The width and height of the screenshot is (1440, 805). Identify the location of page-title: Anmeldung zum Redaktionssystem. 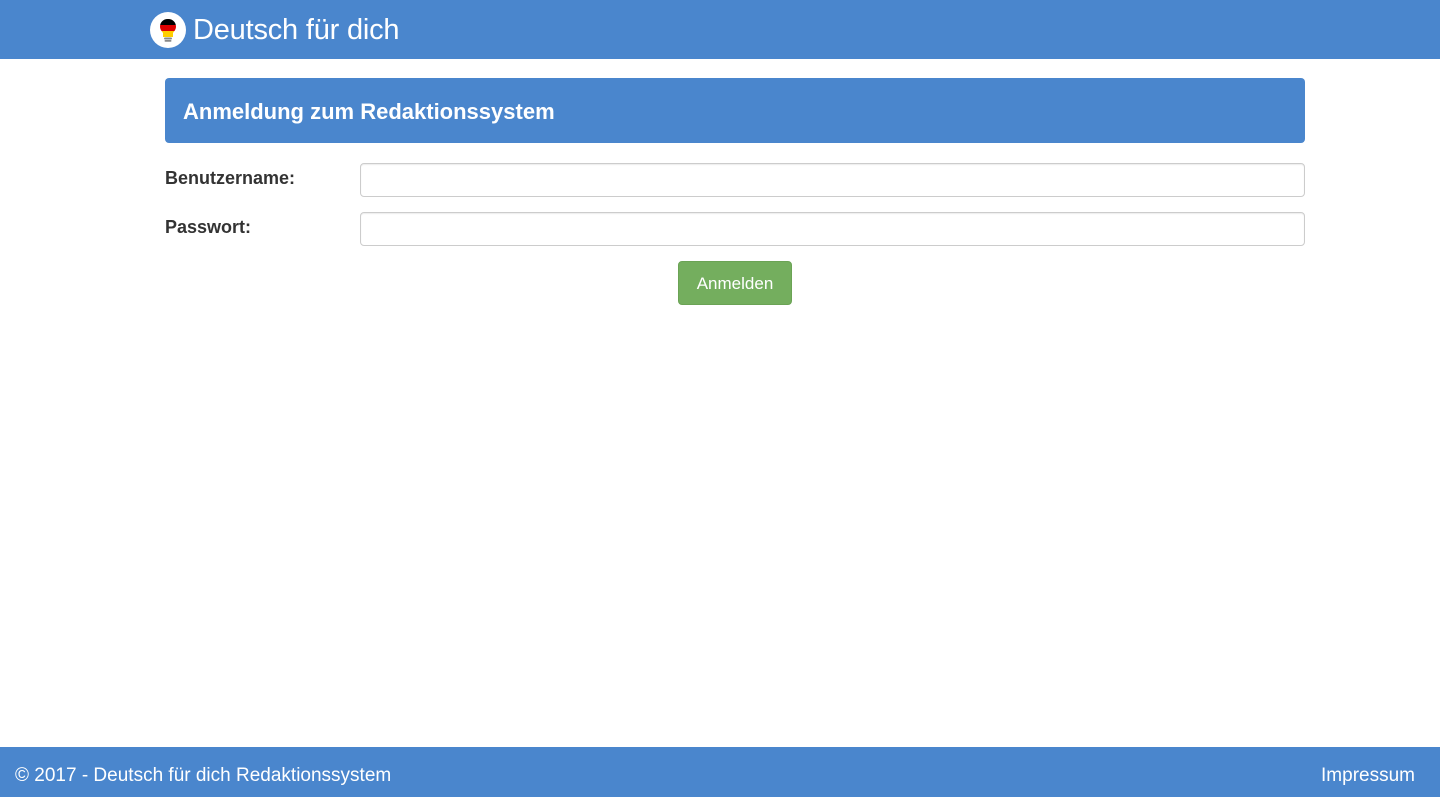
(369, 111).